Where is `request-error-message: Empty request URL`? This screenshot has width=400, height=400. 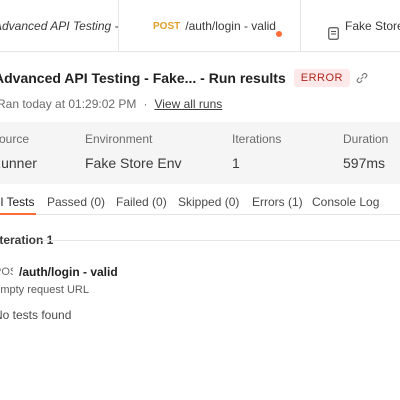 request-error-message: Empty request URL is located at coordinates (44, 290).